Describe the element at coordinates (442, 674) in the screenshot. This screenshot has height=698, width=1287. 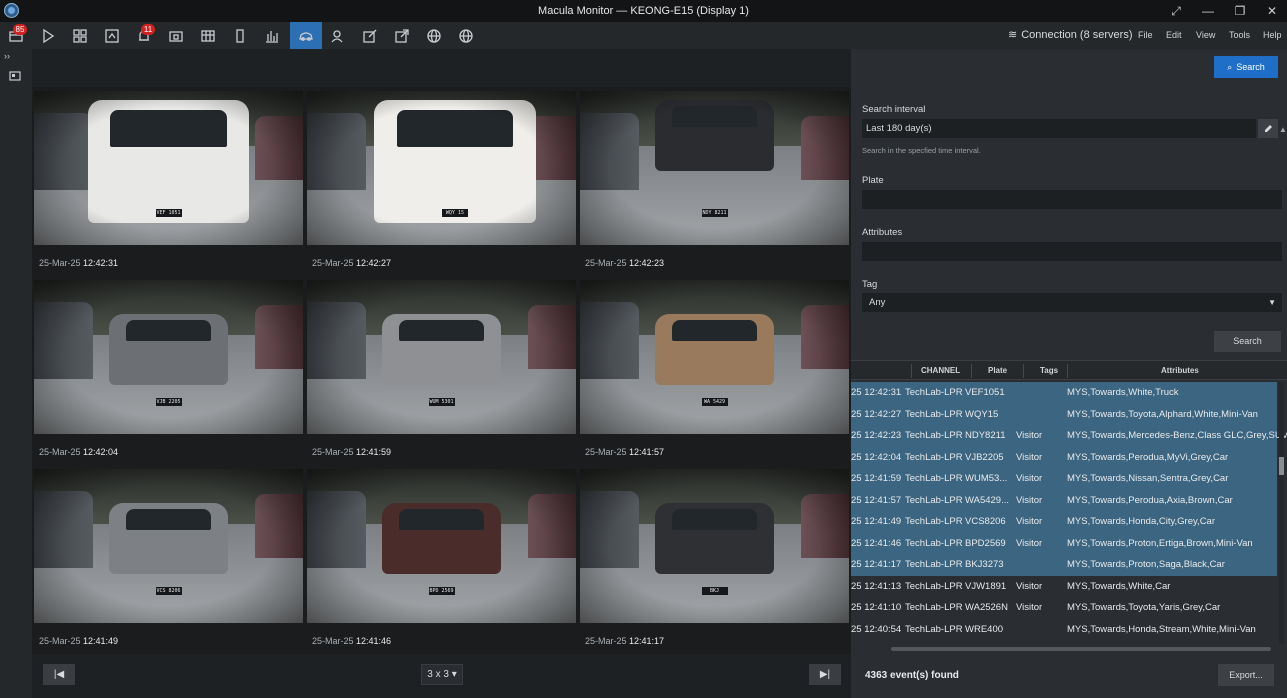
I see `layout-select: 3 x 3 ▾` at that location.